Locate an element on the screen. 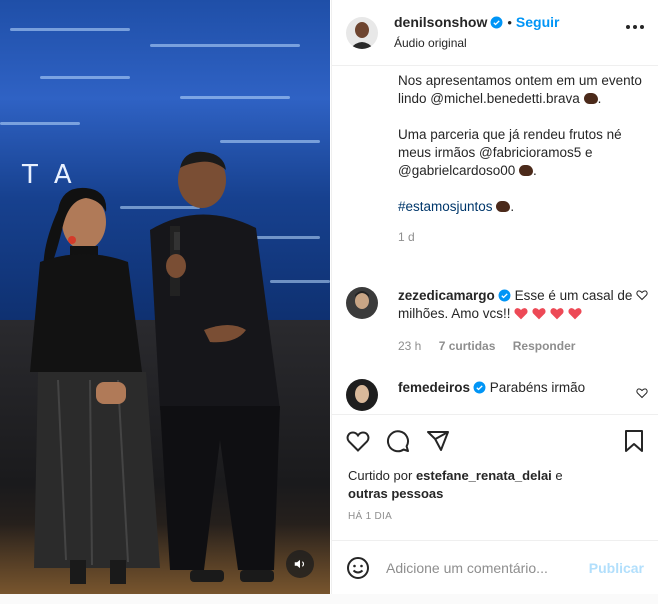 This screenshot has height=604, width=658. comment-item: femedeiros Parabéns irmão is located at coordinates (502, 395).